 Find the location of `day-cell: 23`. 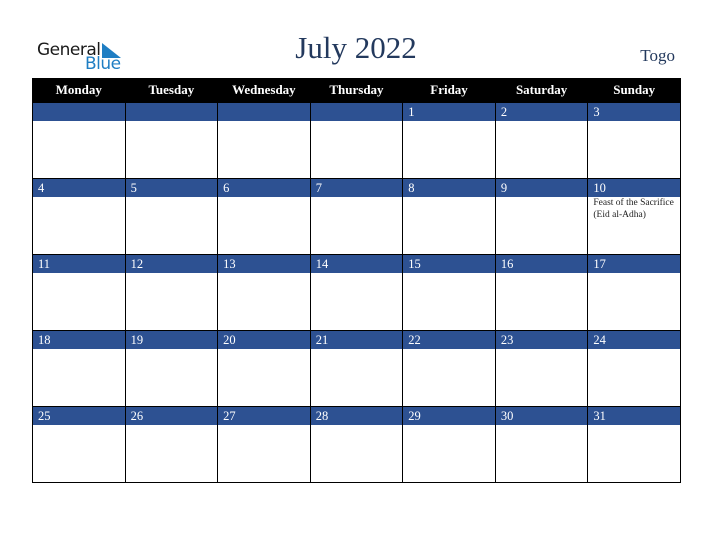

day-cell: 23 is located at coordinates (541, 368).